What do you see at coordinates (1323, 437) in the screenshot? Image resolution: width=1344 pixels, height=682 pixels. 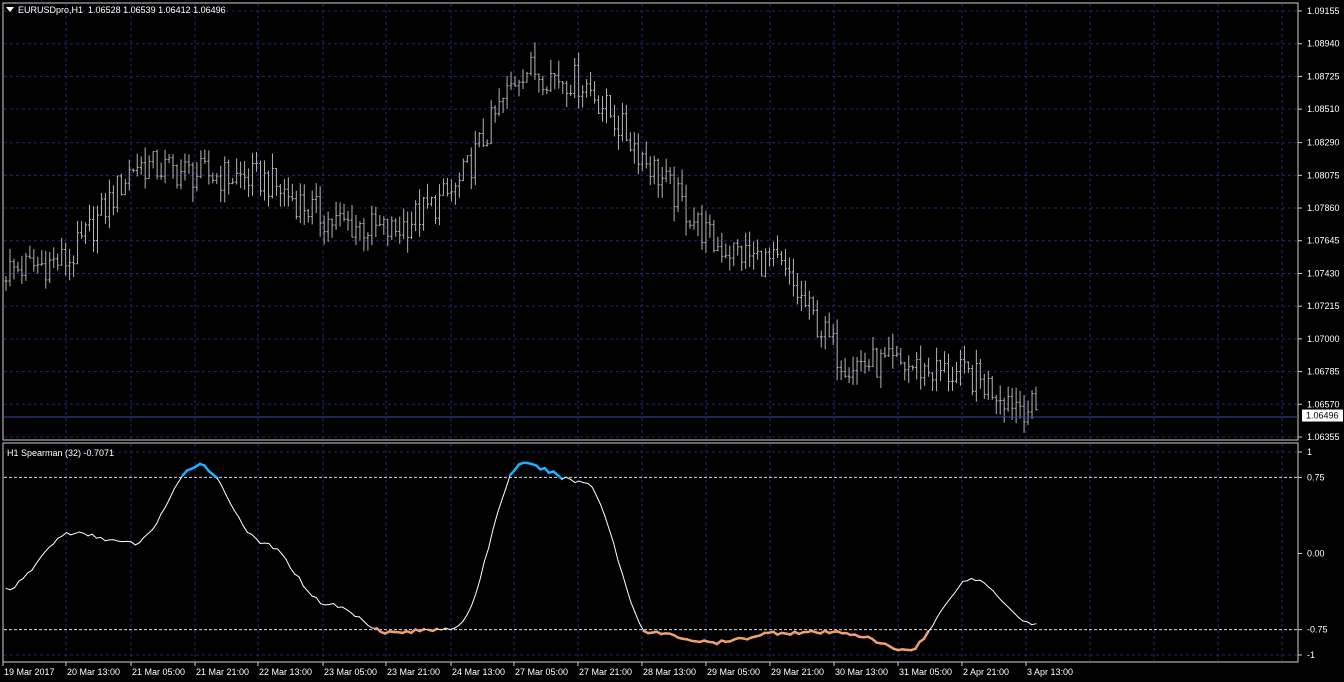 I see `price-tick-label: 1.06355` at bounding box center [1323, 437].